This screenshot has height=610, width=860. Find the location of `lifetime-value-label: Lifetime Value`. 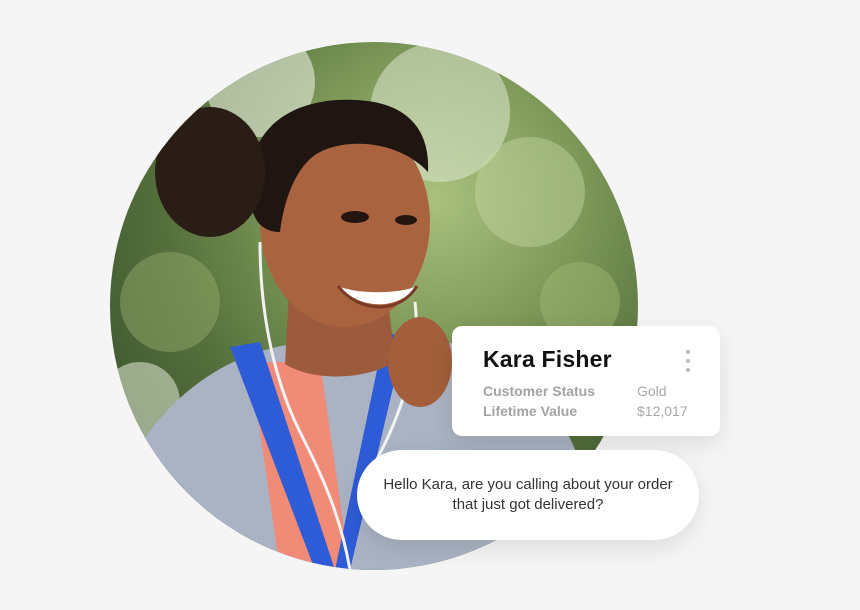

lifetime-value-label: Lifetime Value is located at coordinates (530, 411).